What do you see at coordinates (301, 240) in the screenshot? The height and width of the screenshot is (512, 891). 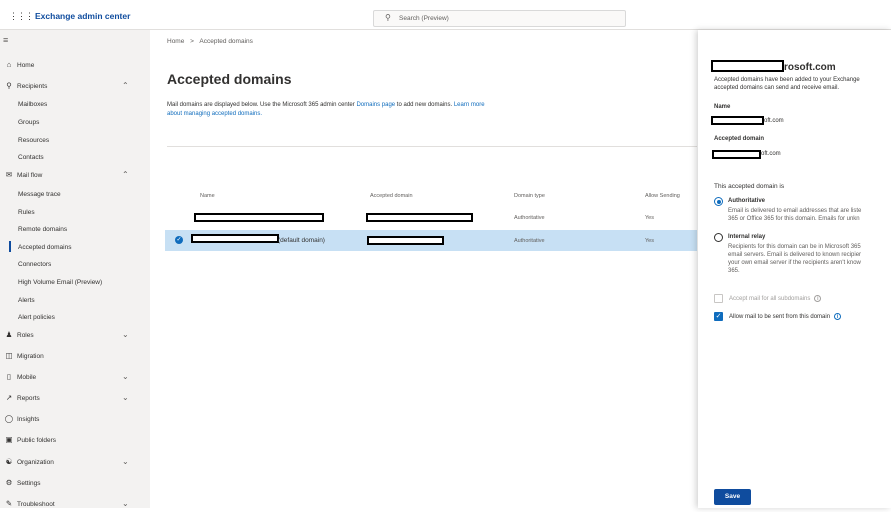 I see `default-domain-label: (default domain)` at bounding box center [301, 240].